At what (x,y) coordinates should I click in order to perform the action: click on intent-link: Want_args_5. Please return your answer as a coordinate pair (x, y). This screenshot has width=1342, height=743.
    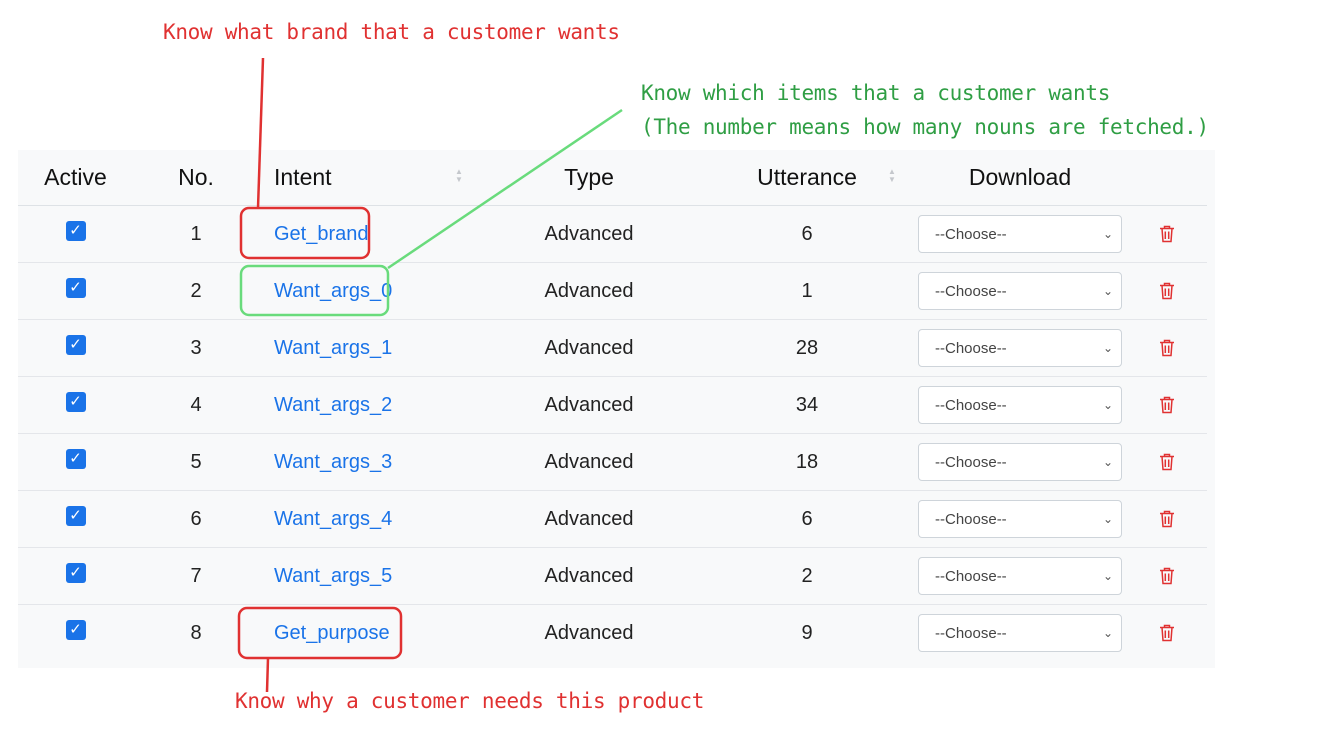
    Looking at the image, I should click on (333, 576).